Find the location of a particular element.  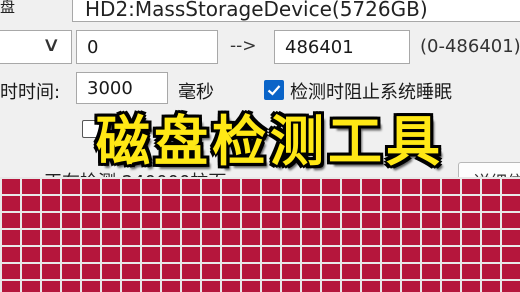

checkmark-icon is located at coordinates (274, 90).